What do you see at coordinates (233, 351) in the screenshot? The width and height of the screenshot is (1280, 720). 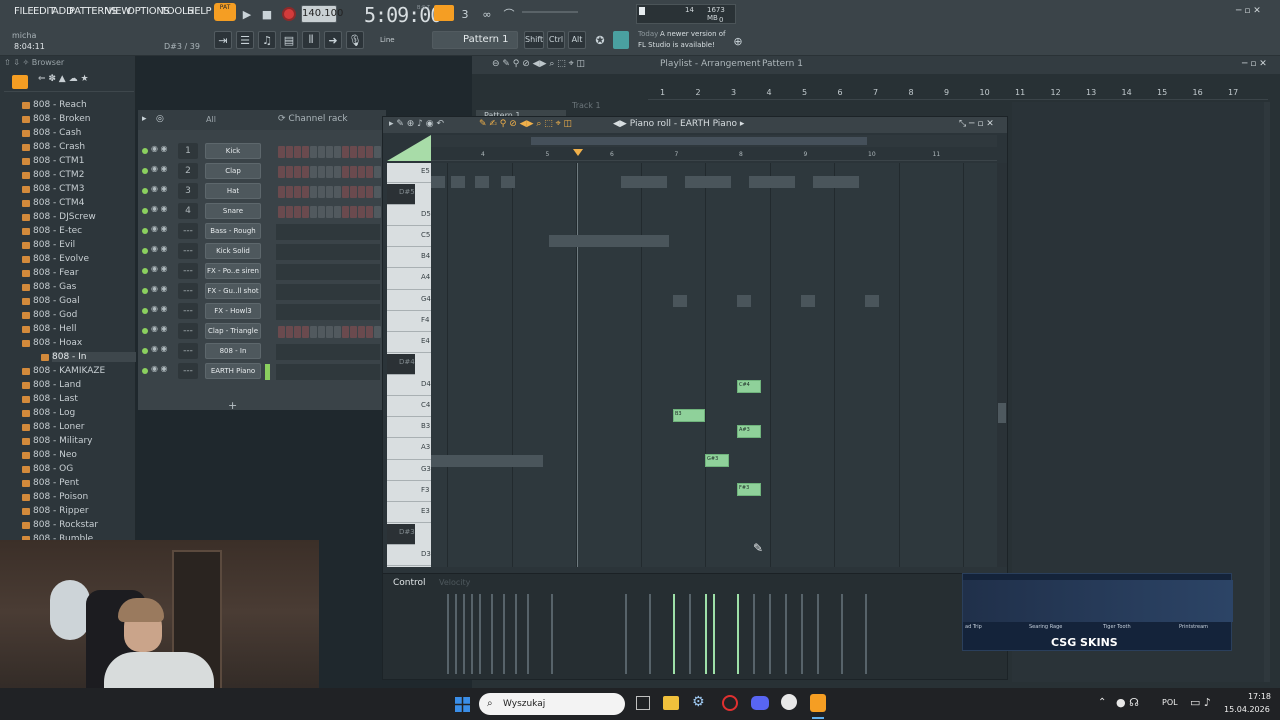 I see `channel-name-button: 808 - In` at bounding box center [233, 351].